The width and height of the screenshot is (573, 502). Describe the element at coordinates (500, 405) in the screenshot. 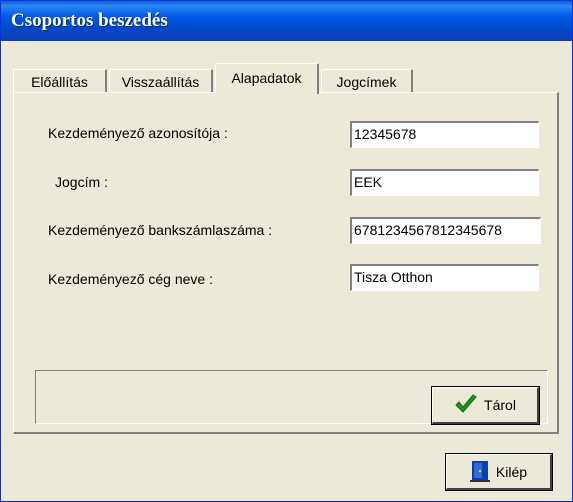

I see `save-button-label: Tárol` at that location.